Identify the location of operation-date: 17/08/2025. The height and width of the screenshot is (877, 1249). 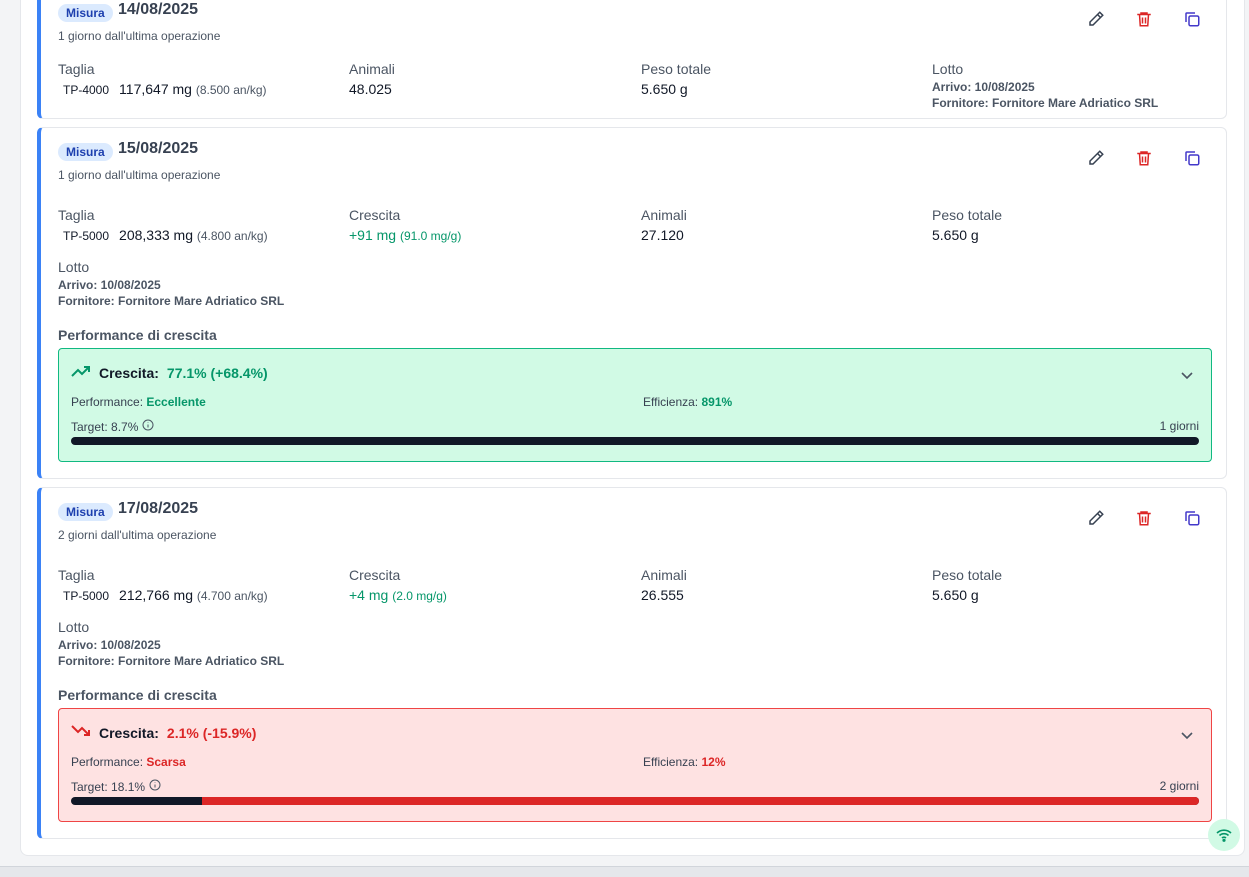
(158, 508).